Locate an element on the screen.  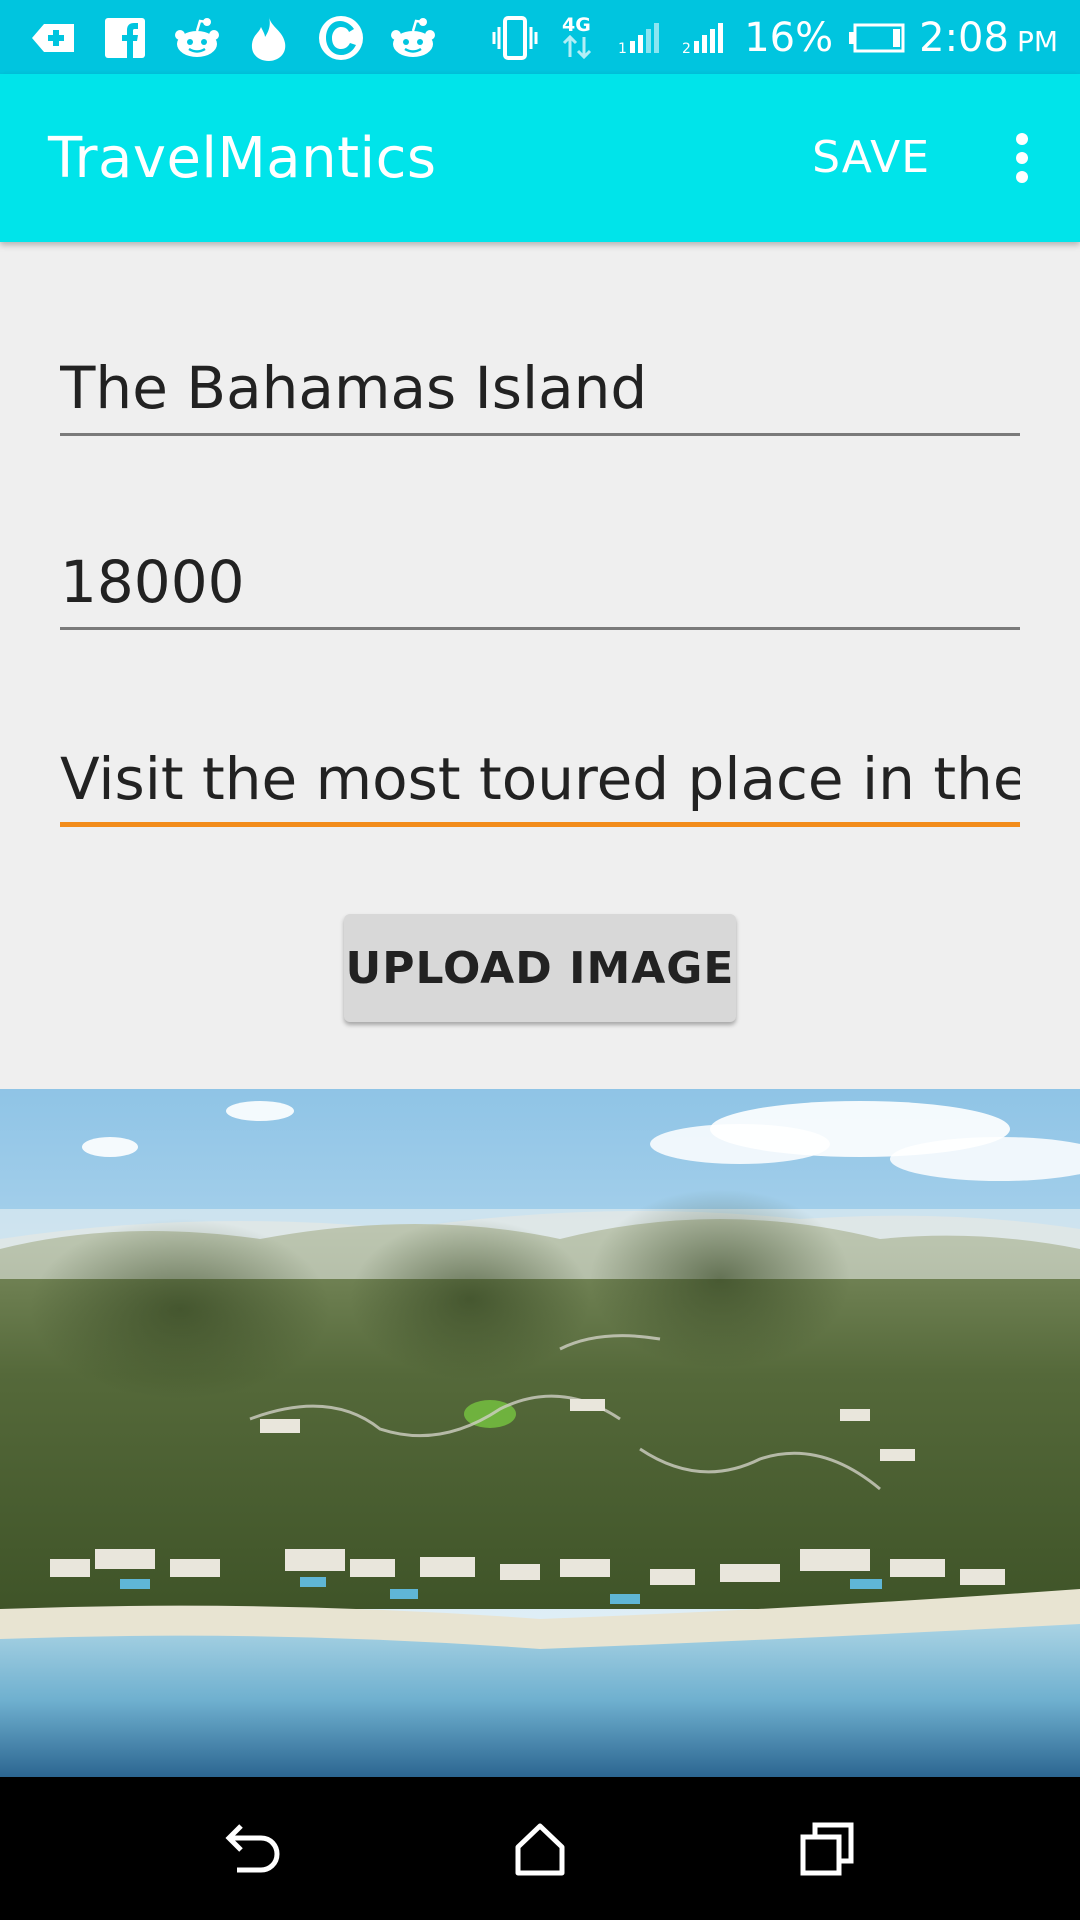
signal-1-icon: 1 is located at coordinates (641, 38).